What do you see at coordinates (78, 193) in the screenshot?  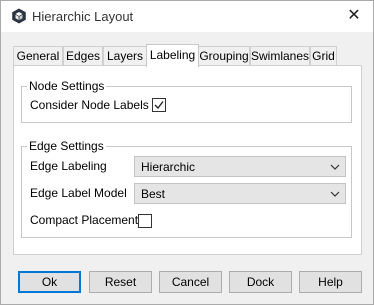 I see `edge-label-model-label: Edge Label Model` at bounding box center [78, 193].